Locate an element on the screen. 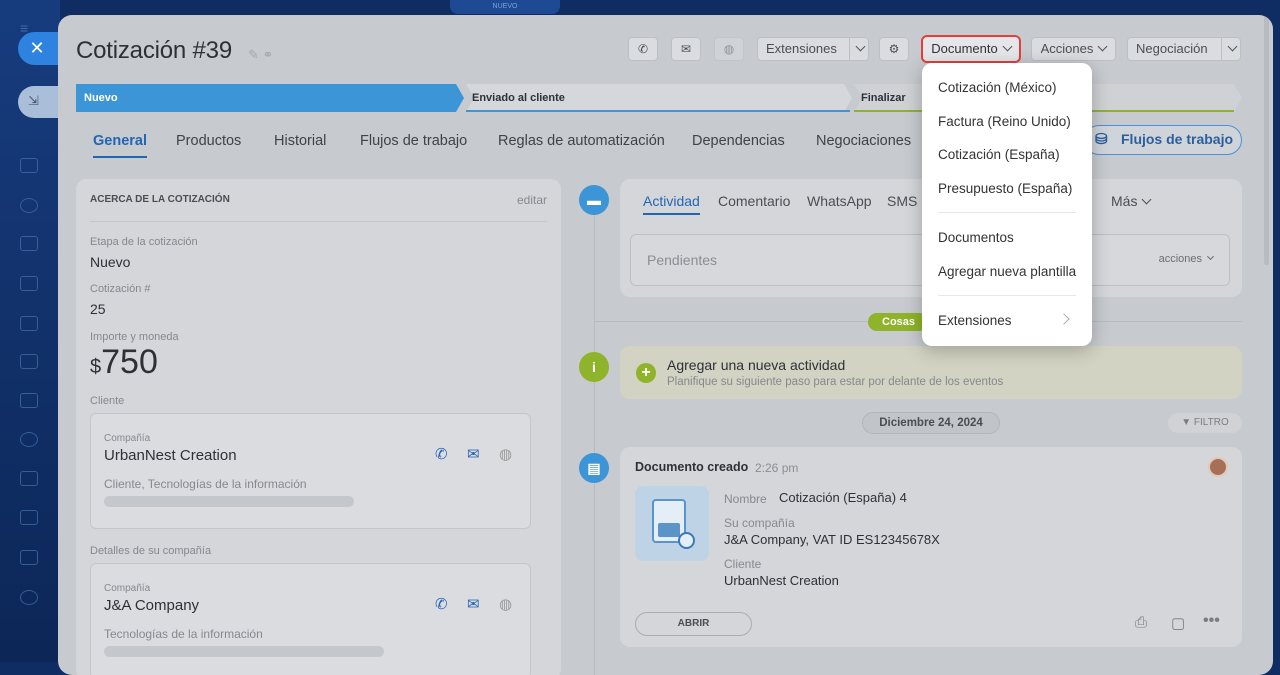 The height and width of the screenshot is (675, 1280). settings-icon: ⚙ is located at coordinates (894, 49).